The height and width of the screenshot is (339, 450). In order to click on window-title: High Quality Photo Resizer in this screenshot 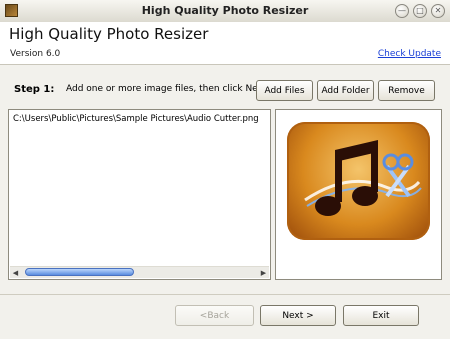, I will do `click(225, 10)`.